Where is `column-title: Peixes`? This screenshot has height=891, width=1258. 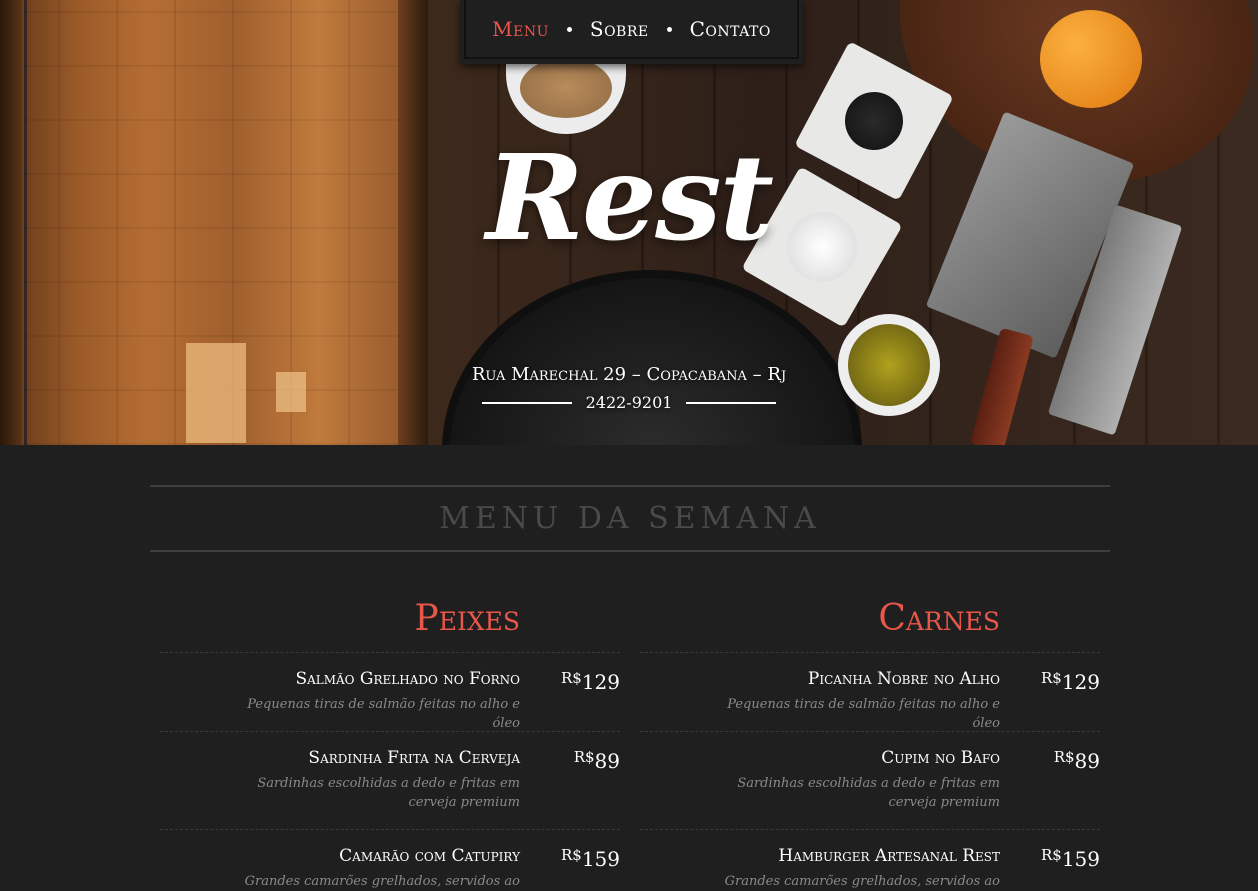
column-title: Peixes is located at coordinates (467, 618).